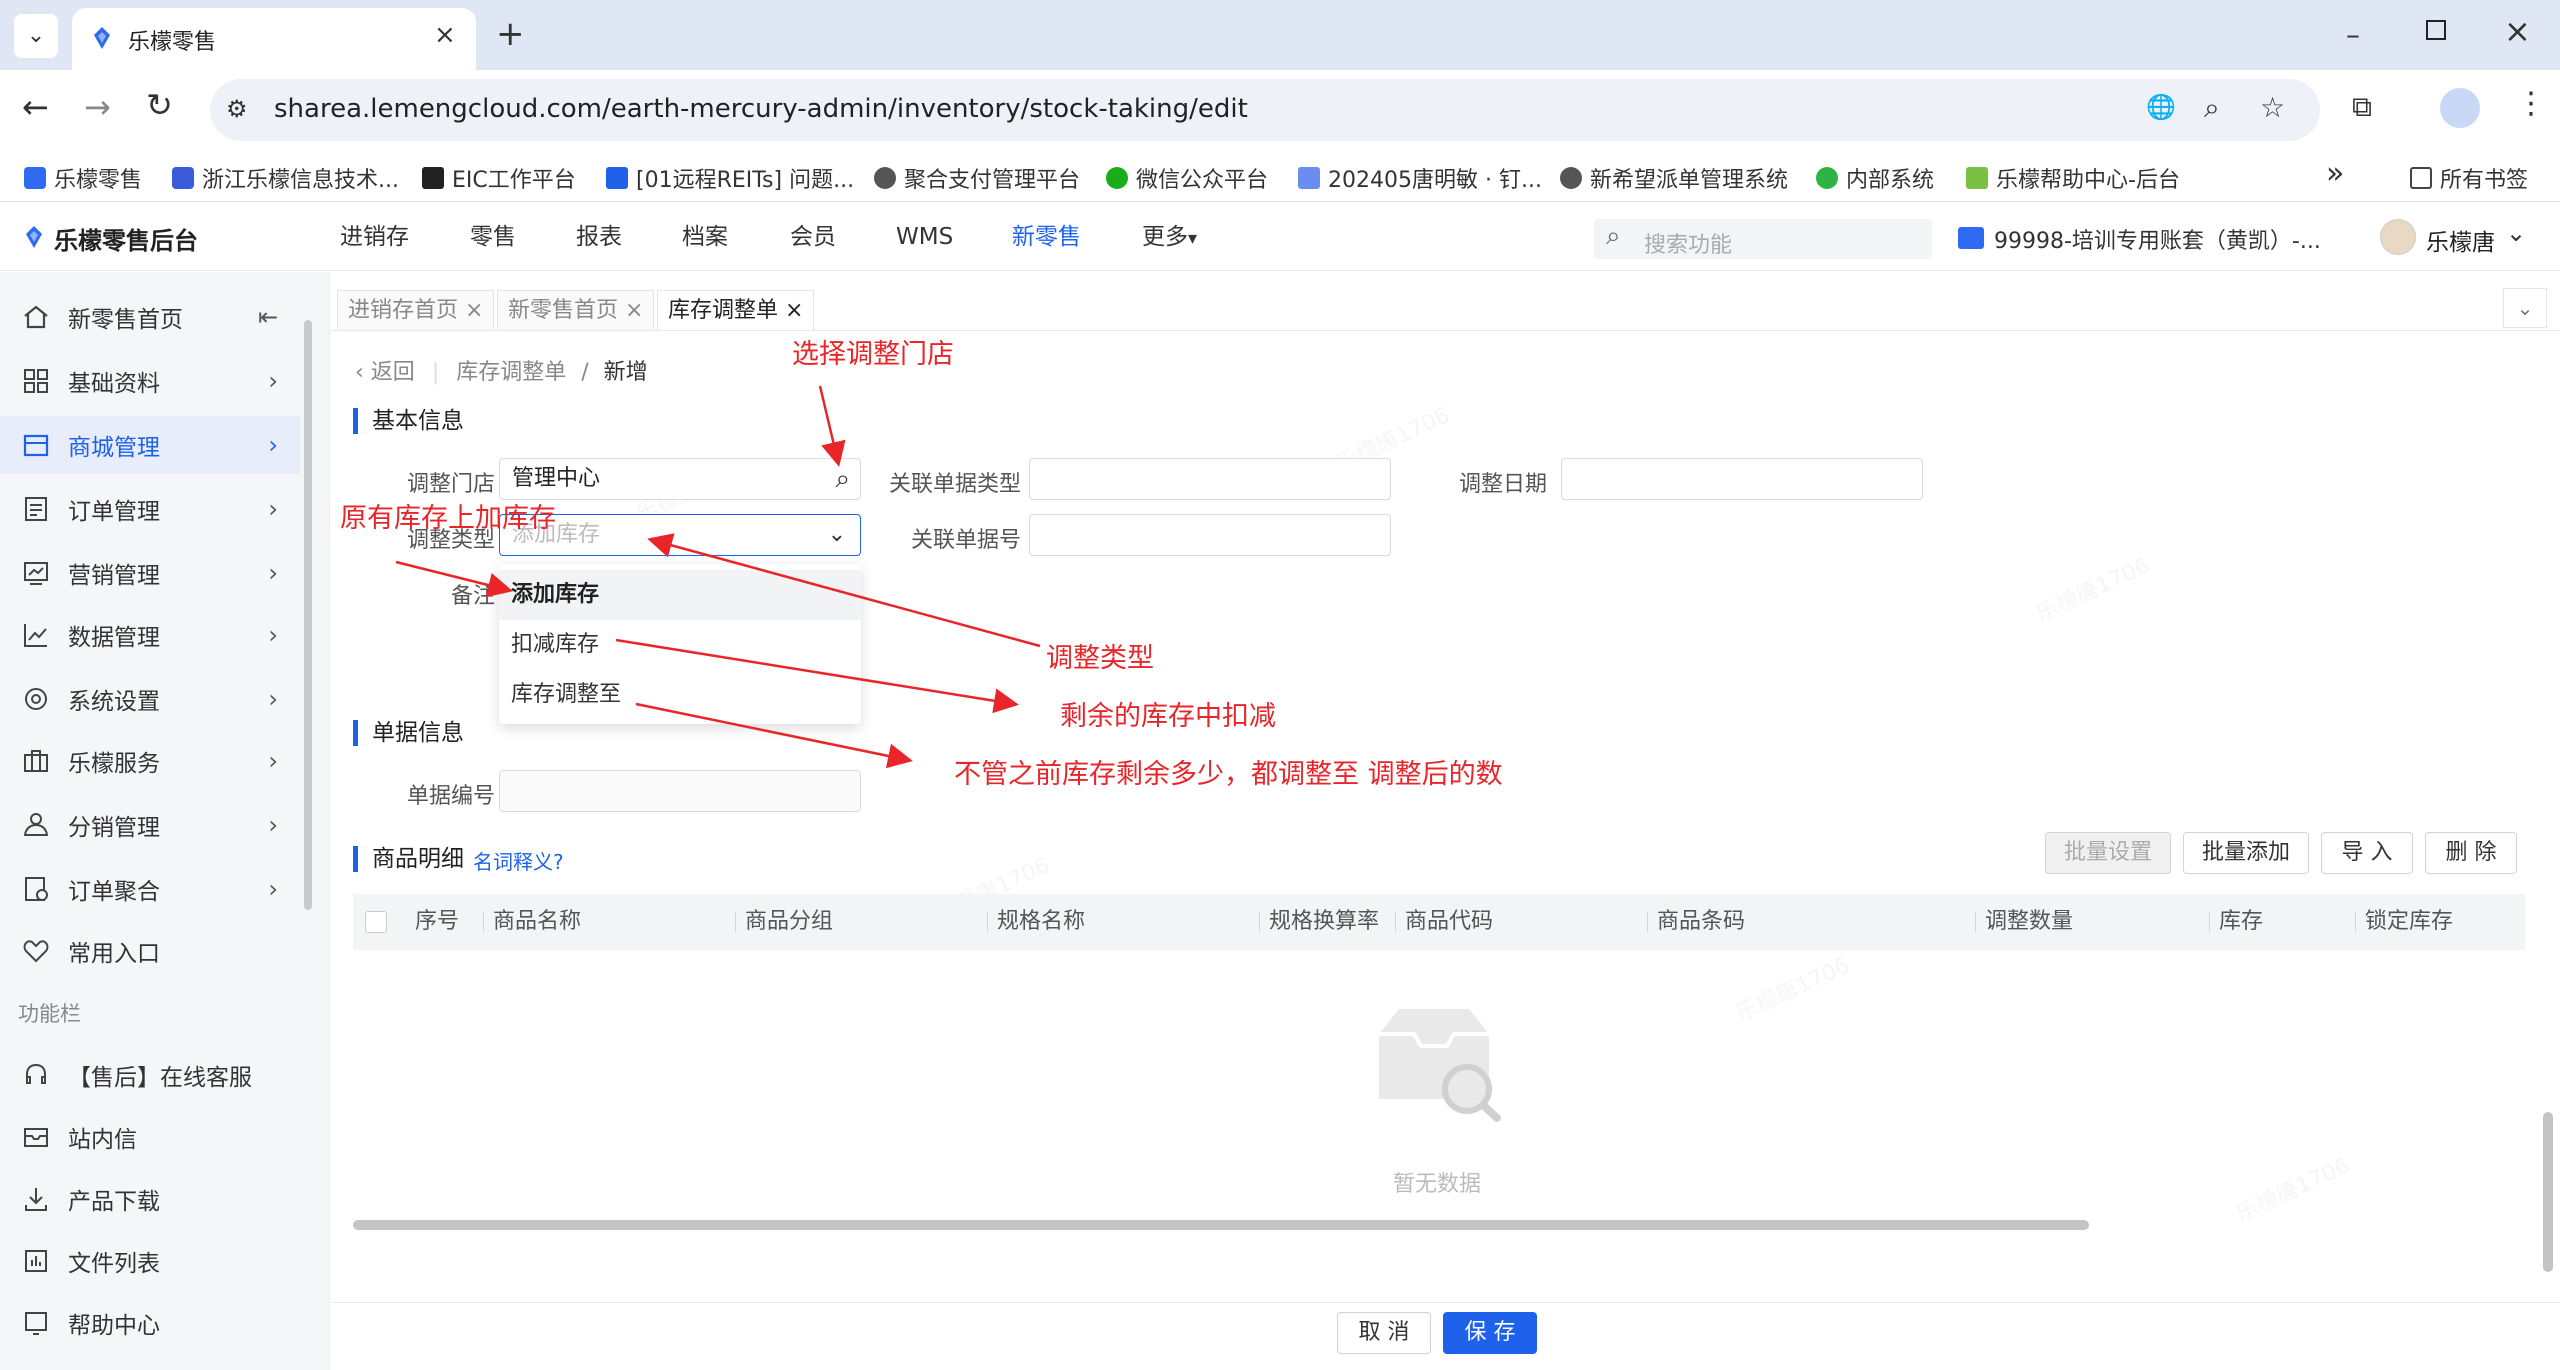  What do you see at coordinates (454, 579) in the screenshot?
I see `arrow-to-add-stock` at bounding box center [454, 579].